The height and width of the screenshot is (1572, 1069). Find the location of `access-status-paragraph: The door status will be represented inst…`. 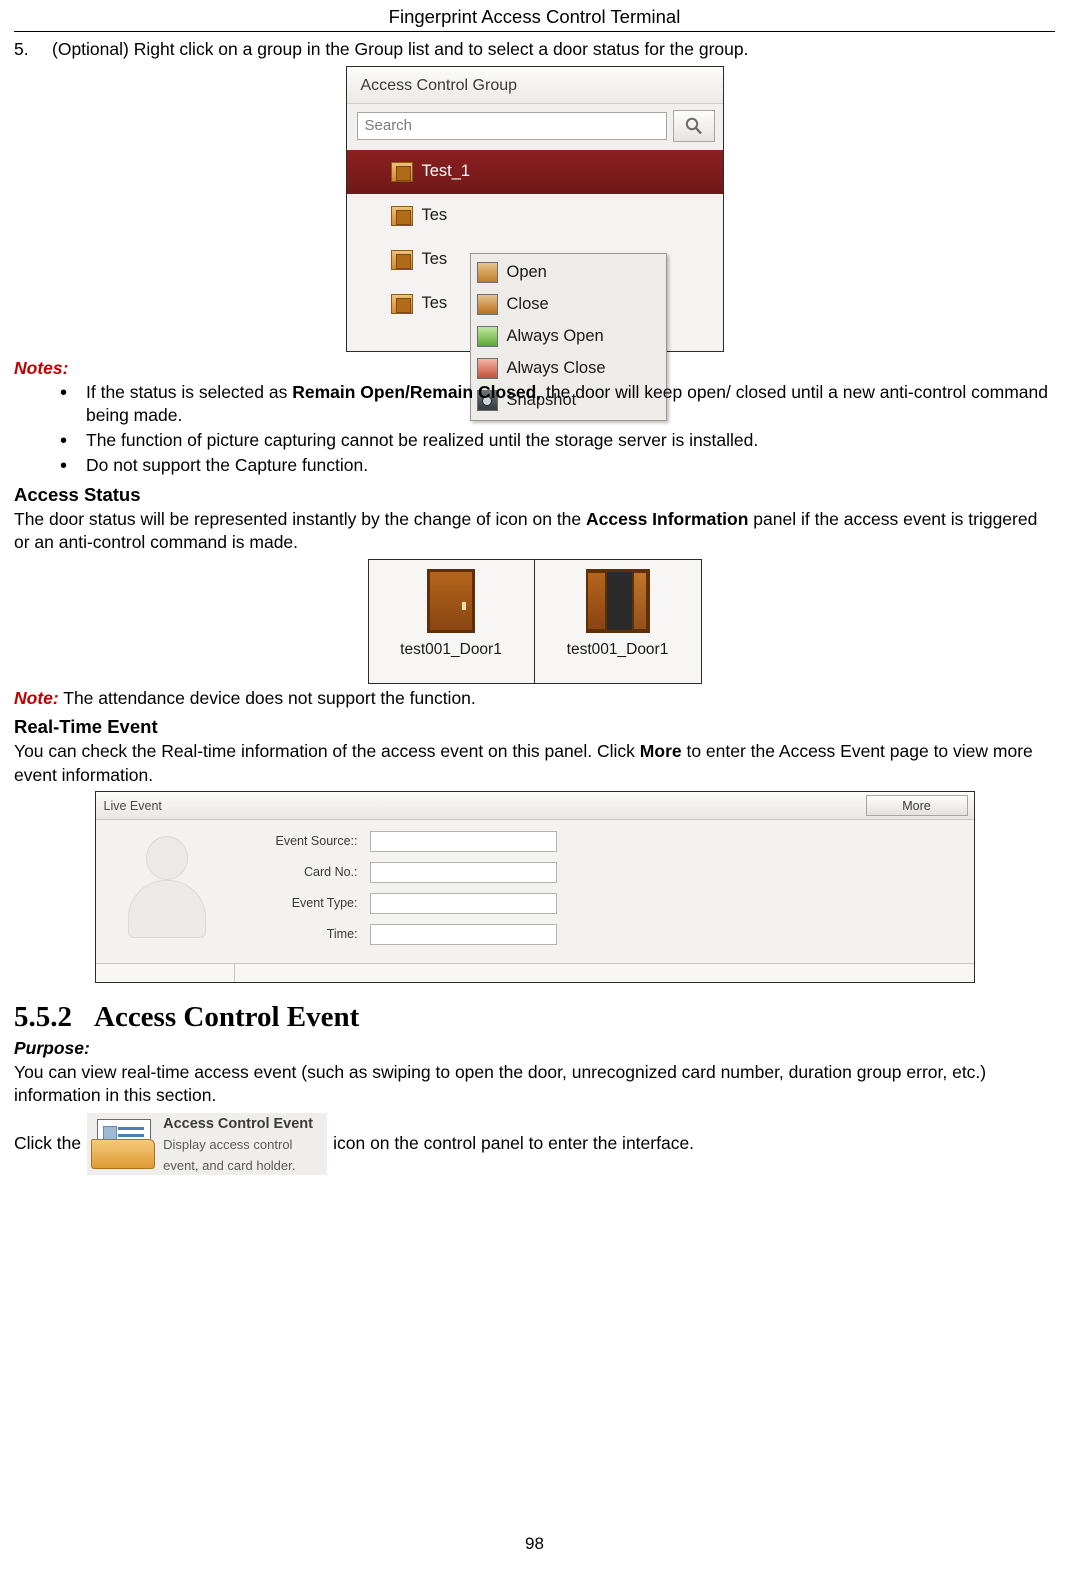

access-status-paragraph: The door status will be represented inst… is located at coordinates (534, 531).